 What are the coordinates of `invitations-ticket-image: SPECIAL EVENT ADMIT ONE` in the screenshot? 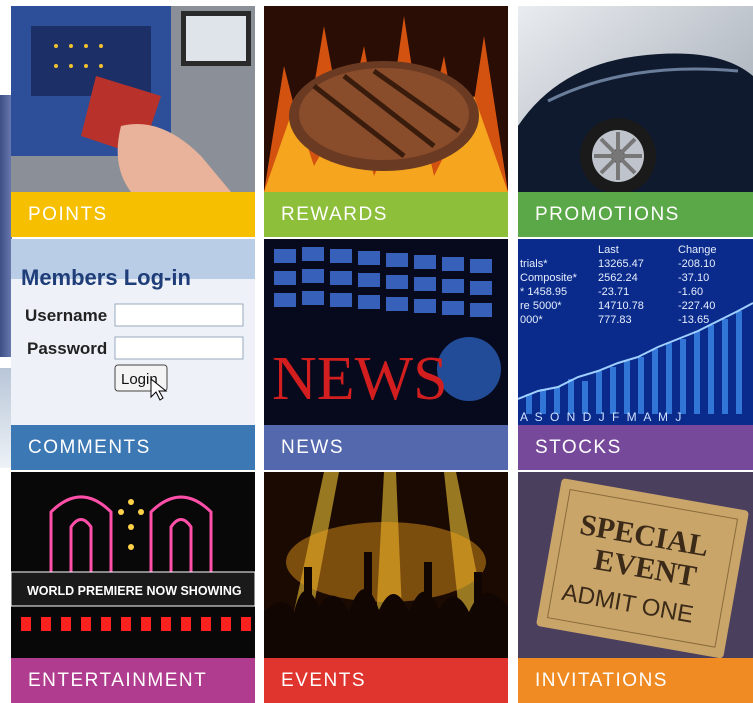 It's located at (635, 565).